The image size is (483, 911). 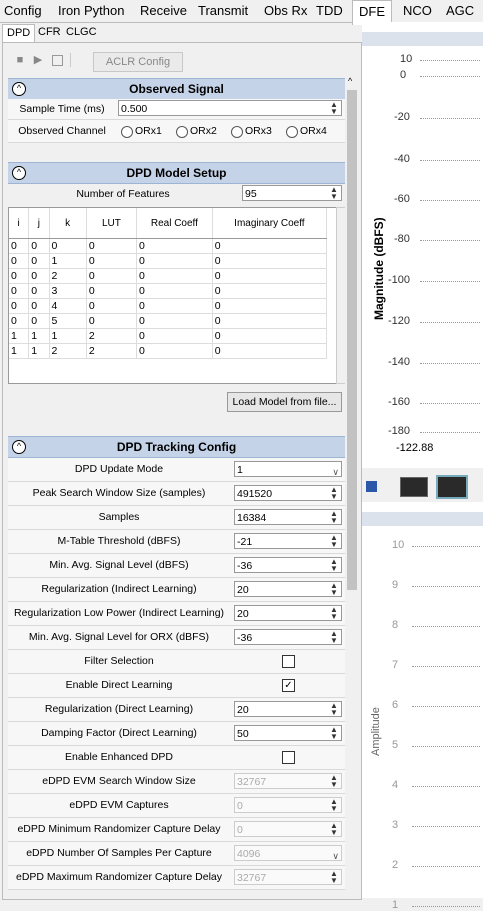 What do you see at coordinates (38, 60) in the screenshot?
I see `play-icon: ▶` at bounding box center [38, 60].